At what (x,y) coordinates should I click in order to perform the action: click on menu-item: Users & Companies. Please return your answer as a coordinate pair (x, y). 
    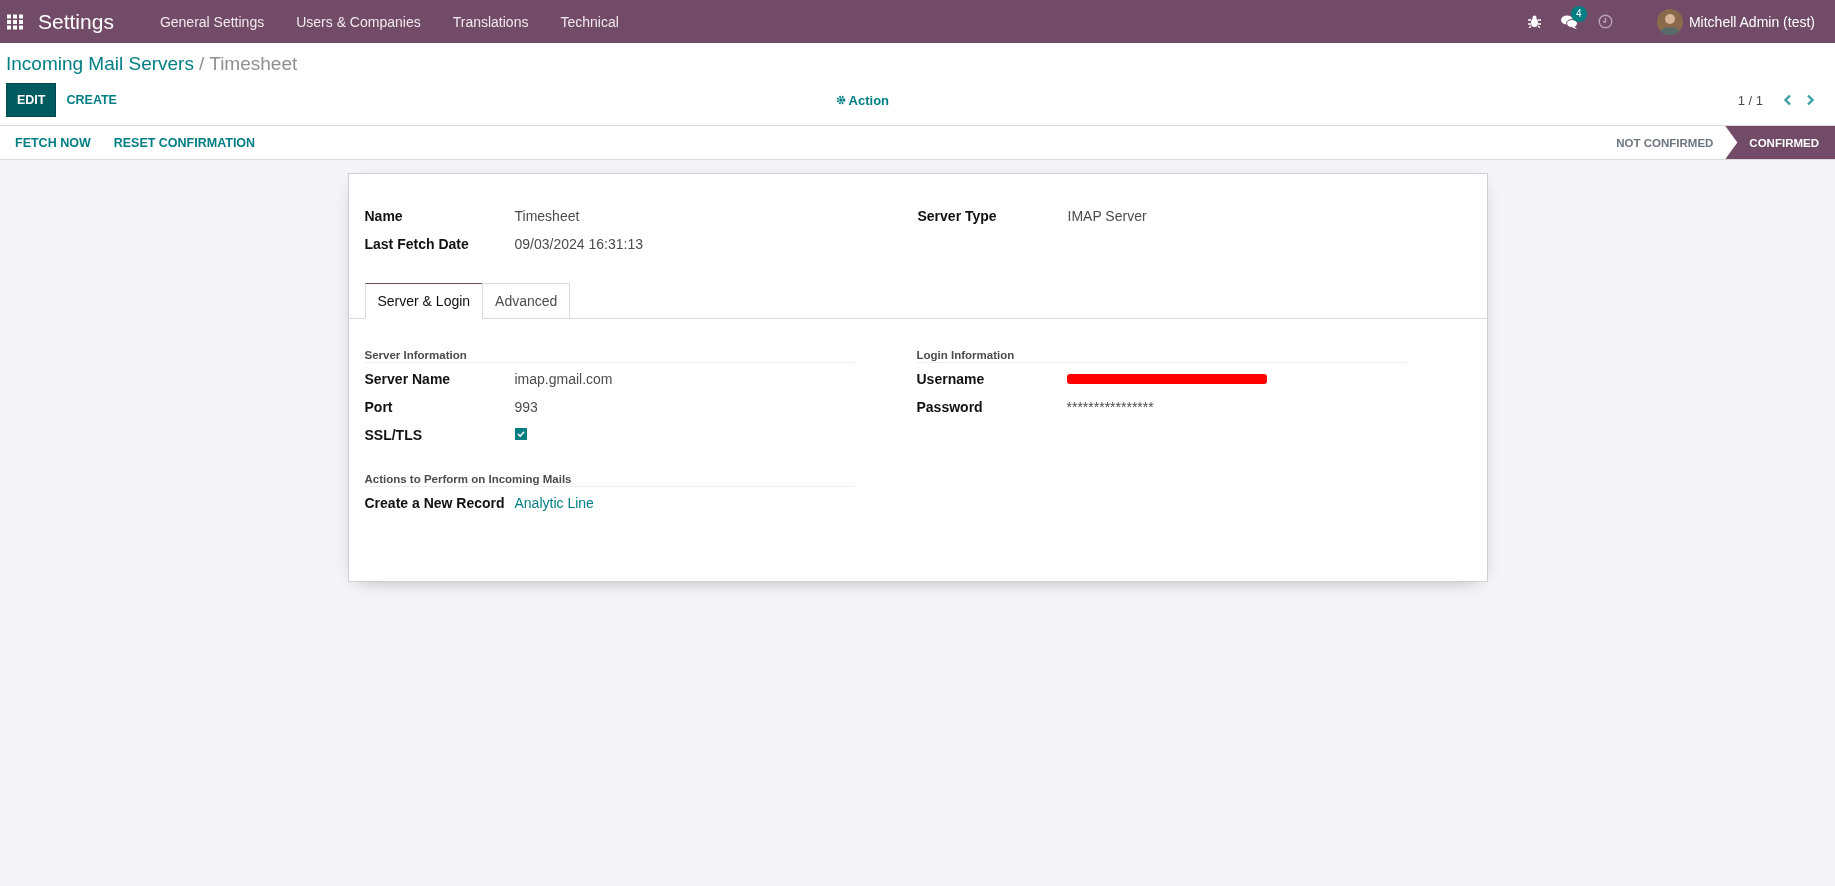
    Looking at the image, I should click on (358, 21).